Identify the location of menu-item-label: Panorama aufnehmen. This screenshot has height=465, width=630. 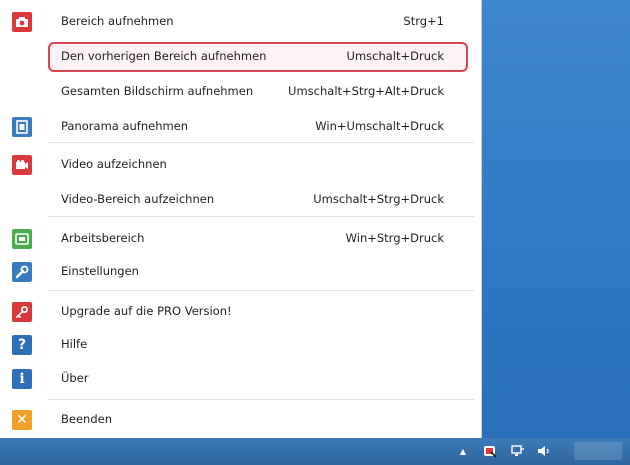
(125, 126).